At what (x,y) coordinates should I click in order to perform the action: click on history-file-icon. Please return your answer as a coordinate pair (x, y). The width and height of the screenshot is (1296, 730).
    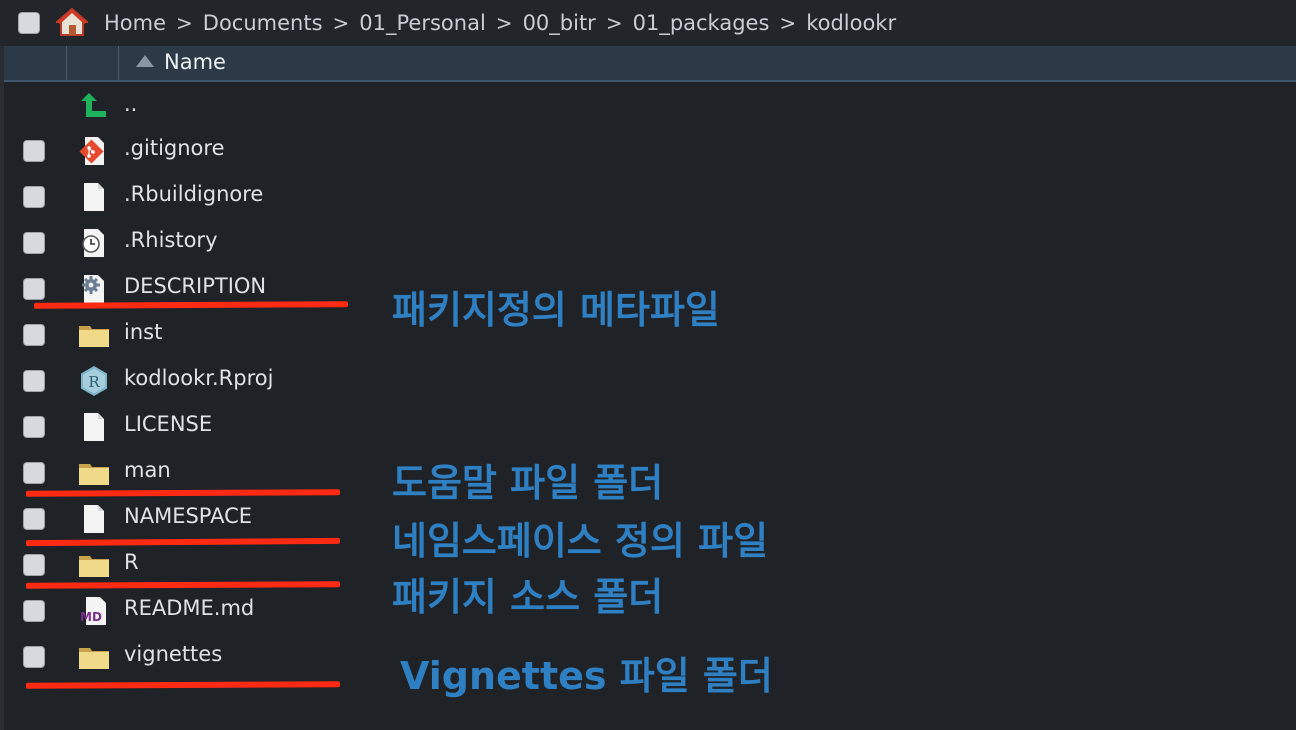
    Looking at the image, I should click on (93, 243).